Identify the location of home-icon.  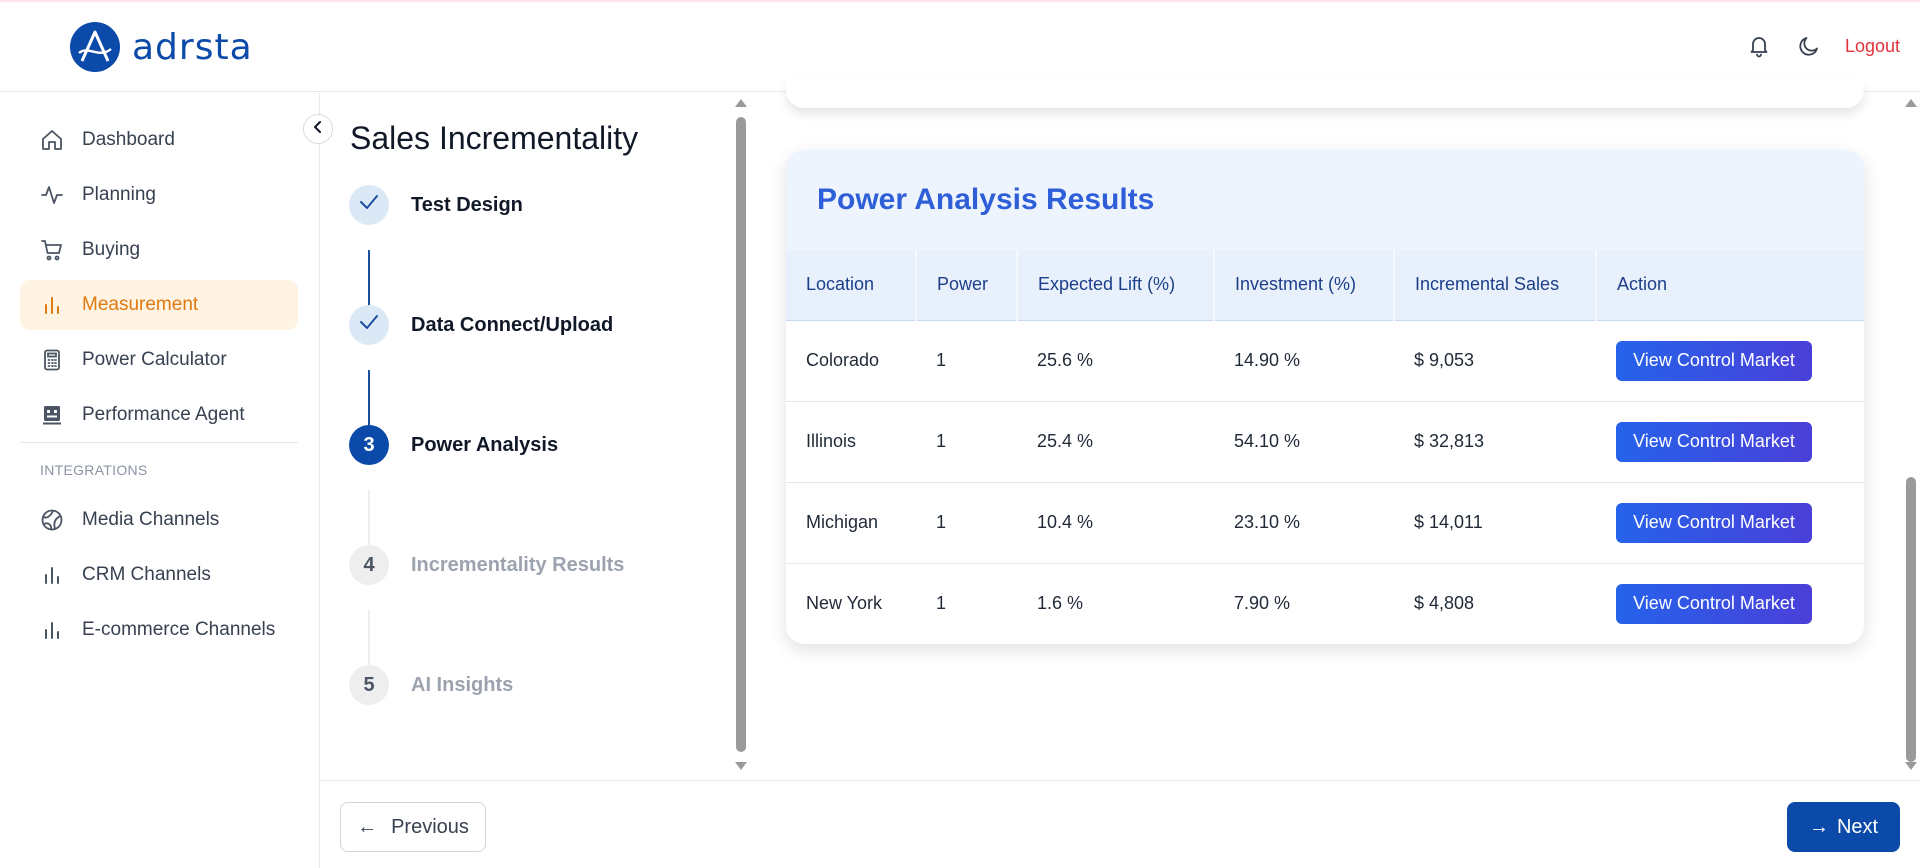
(52, 140).